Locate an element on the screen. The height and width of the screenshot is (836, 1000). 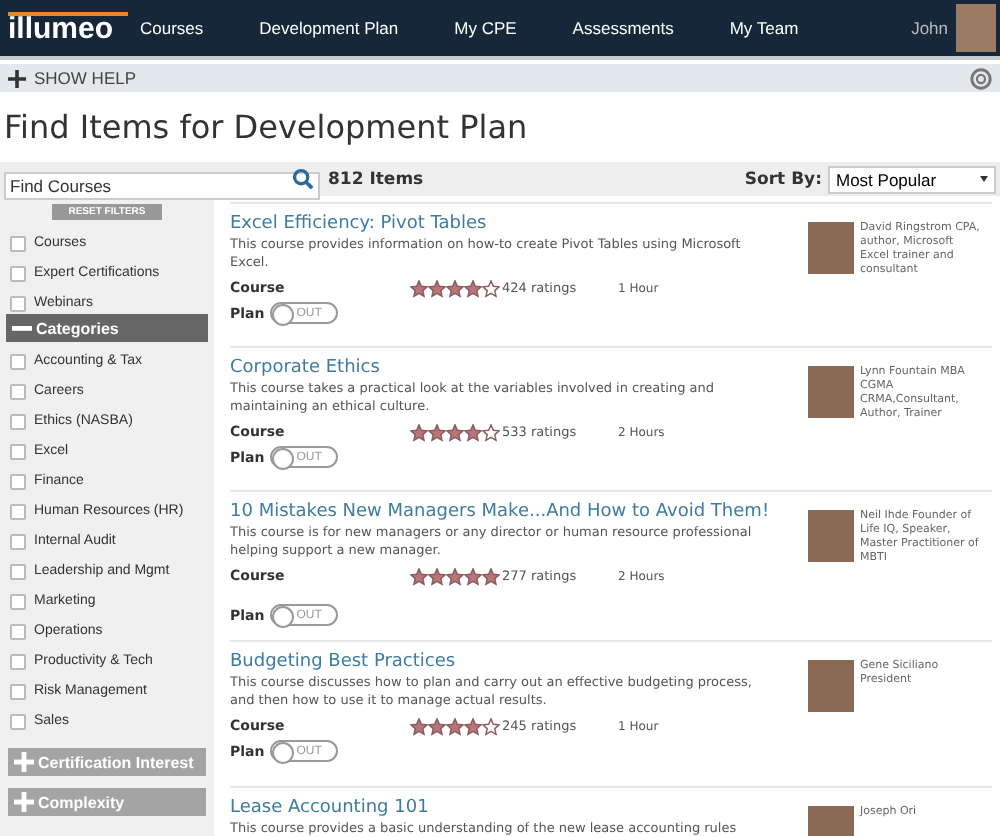
page-title: Find Items for Development Plan is located at coordinates (266, 128).